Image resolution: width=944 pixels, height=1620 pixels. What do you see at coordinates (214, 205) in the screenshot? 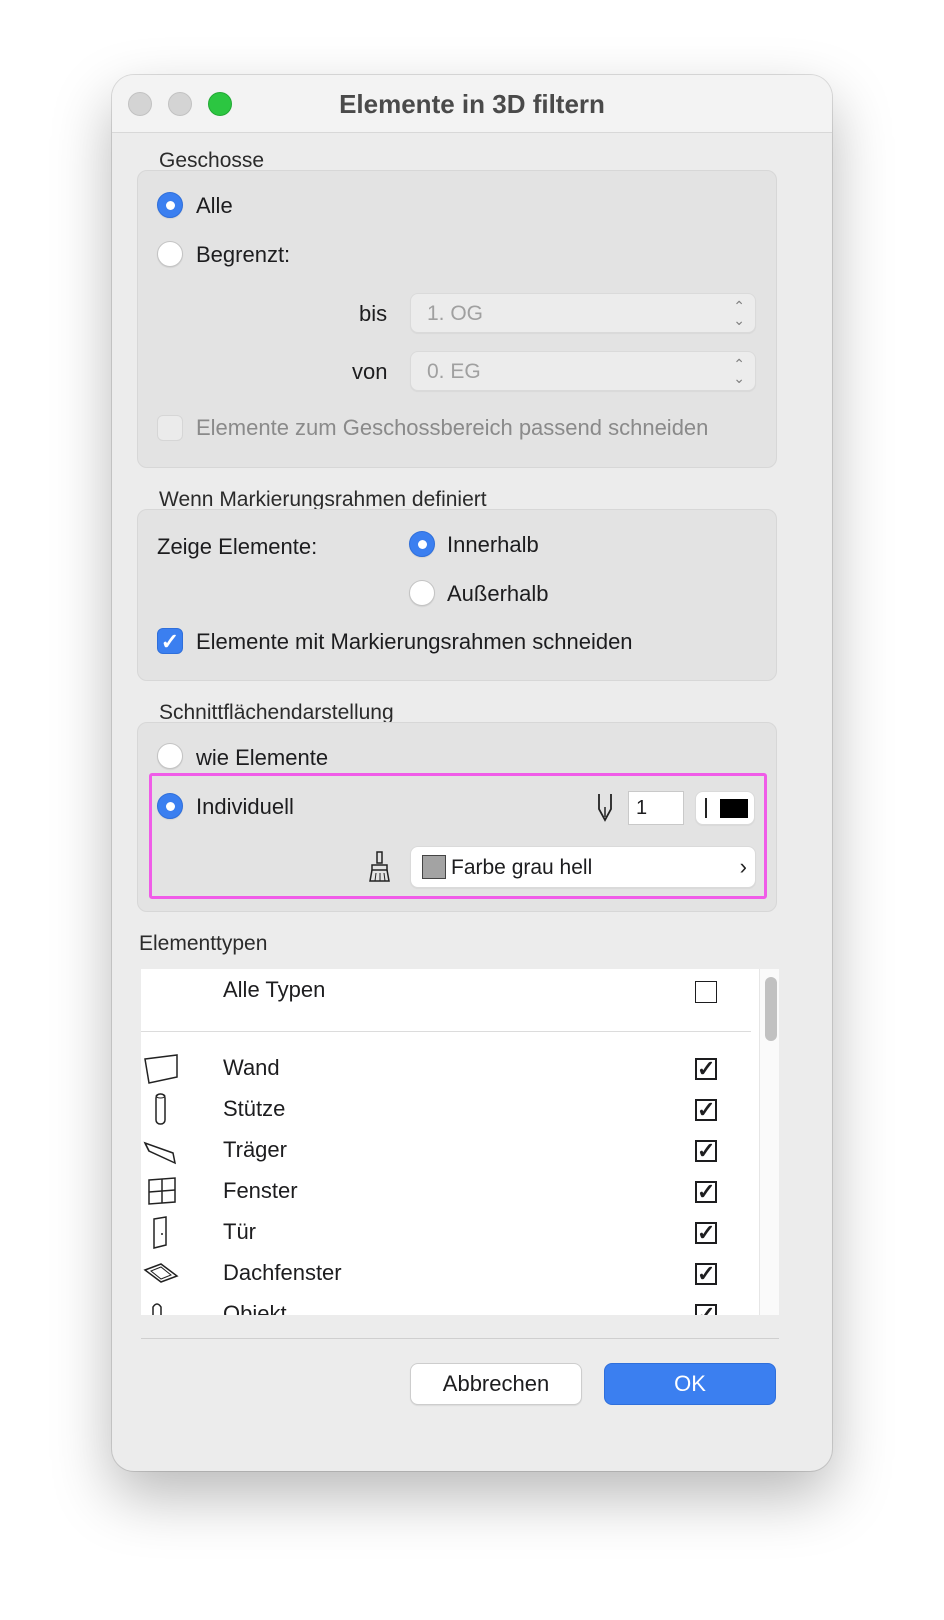
I see `radio-alle-label: Alle` at bounding box center [214, 205].